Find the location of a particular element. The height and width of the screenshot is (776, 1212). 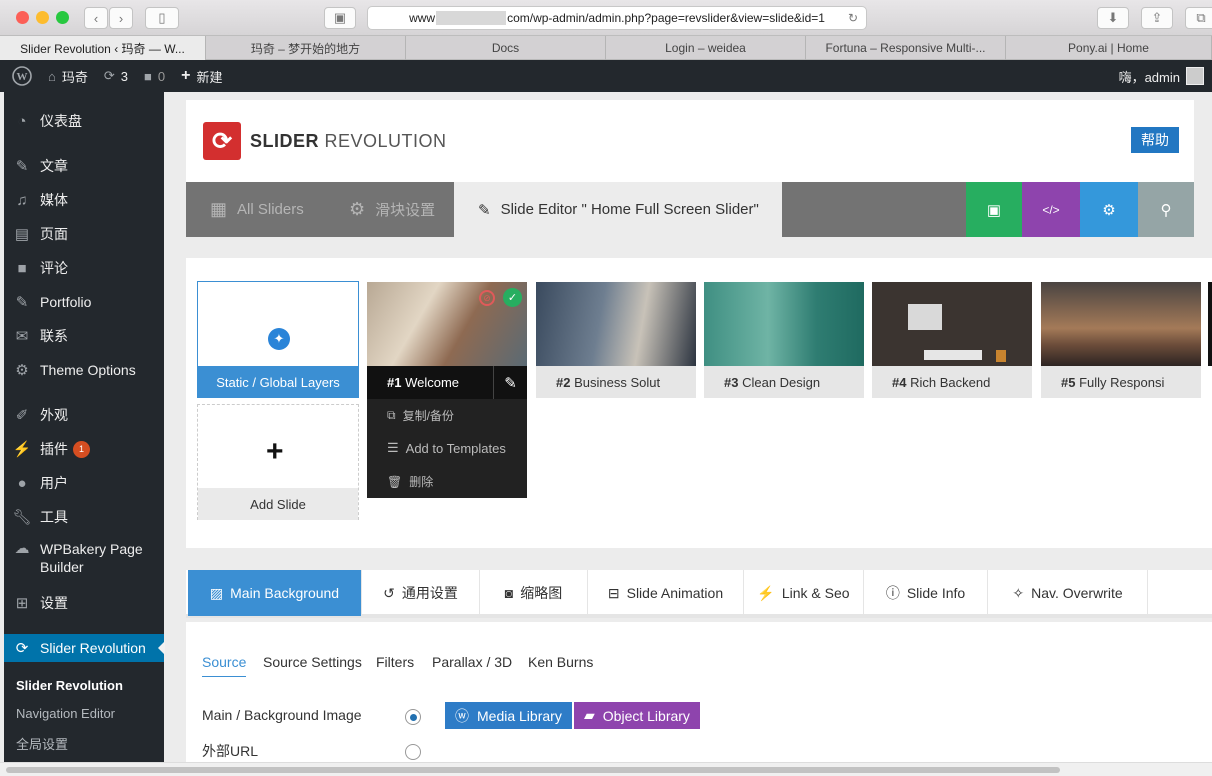

help-button: 帮助 is located at coordinates (1155, 140).